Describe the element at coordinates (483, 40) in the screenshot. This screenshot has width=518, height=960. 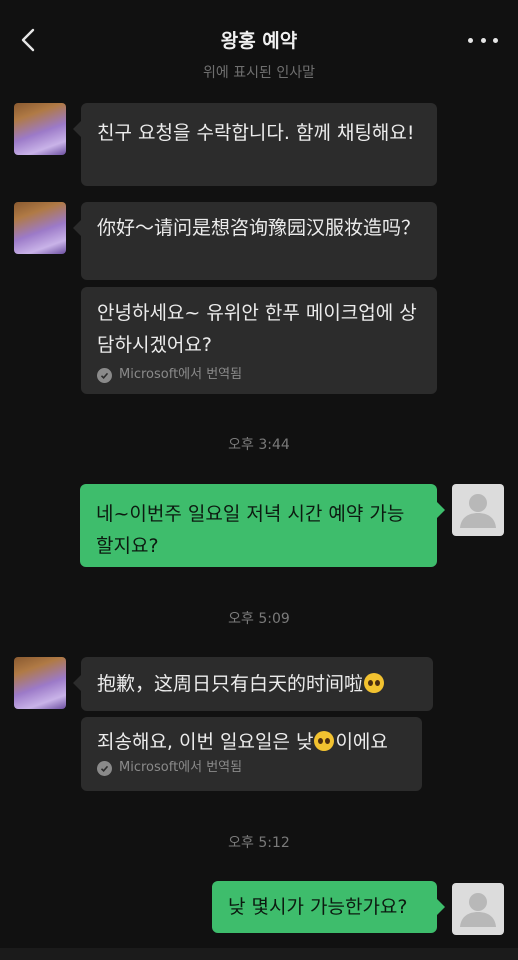
I see `more-options-button` at that location.